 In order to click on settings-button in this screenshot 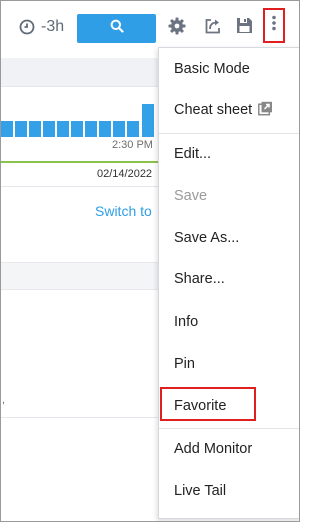, I will do `click(177, 28)`.